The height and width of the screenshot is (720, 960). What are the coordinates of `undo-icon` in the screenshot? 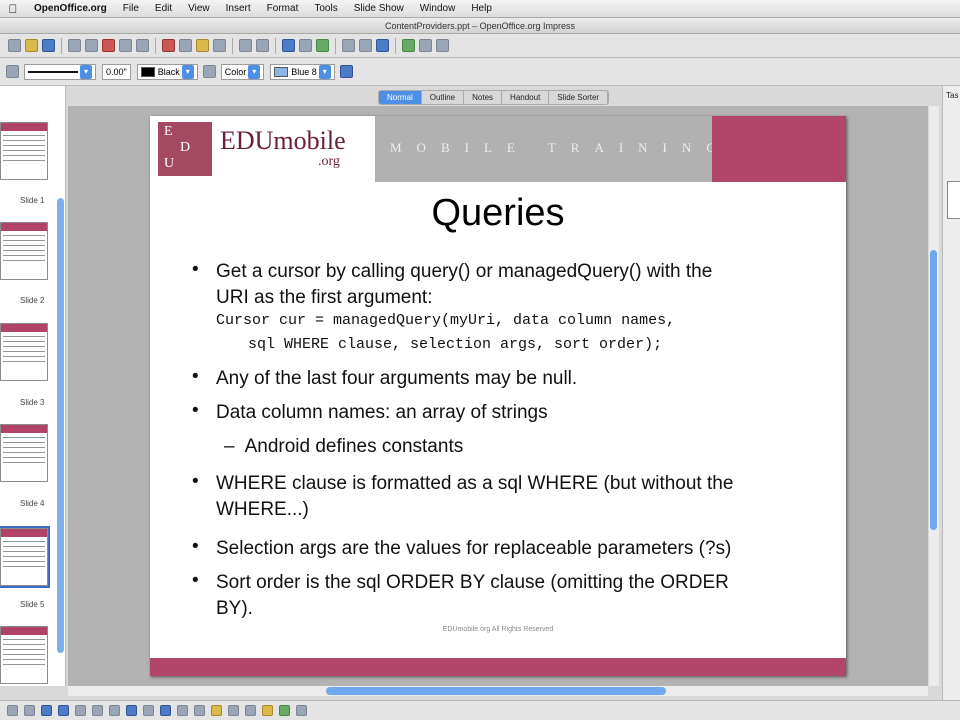 It's located at (245, 45).